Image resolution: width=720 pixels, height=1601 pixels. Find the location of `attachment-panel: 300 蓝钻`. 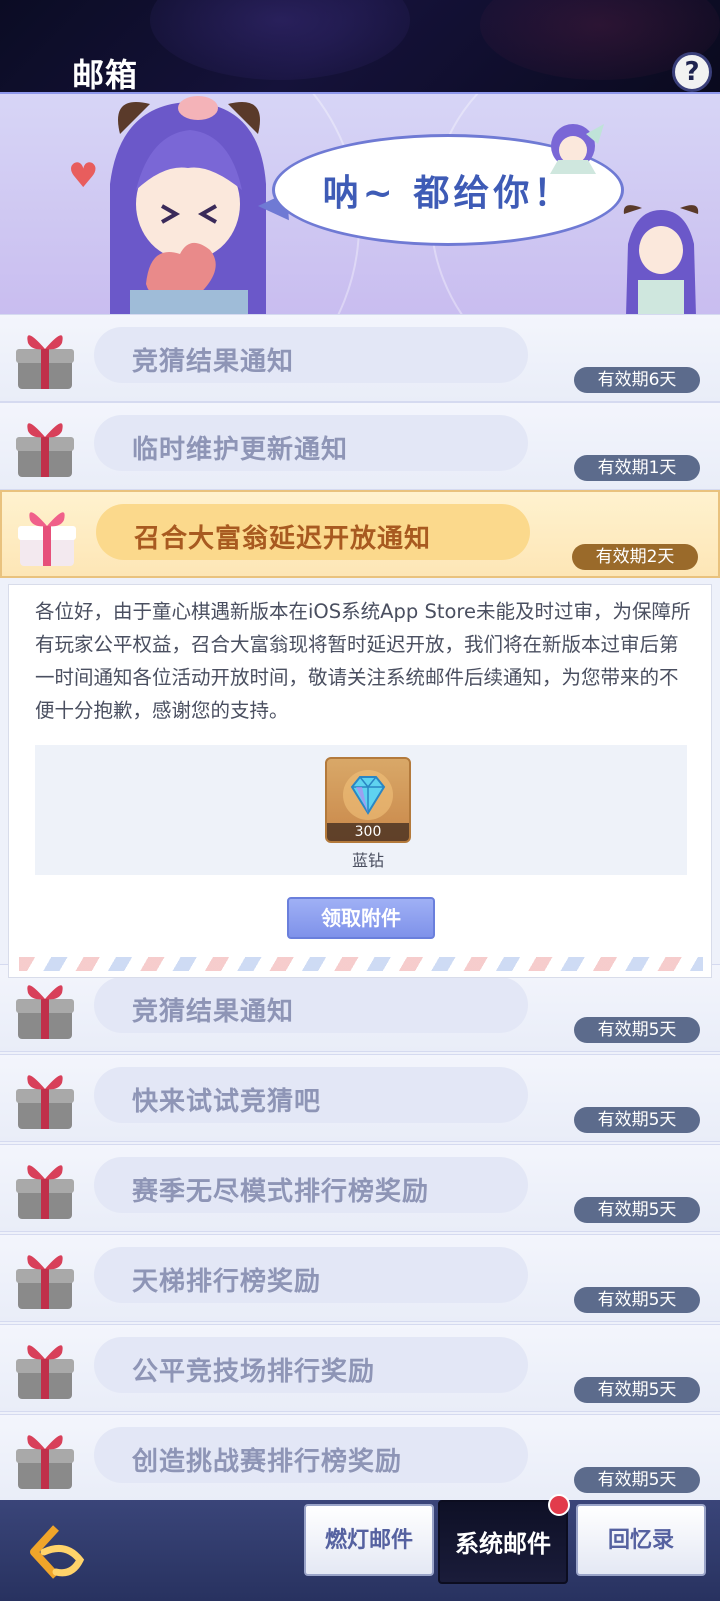

attachment-panel: 300 蓝钻 is located at coordinates (361, 810).